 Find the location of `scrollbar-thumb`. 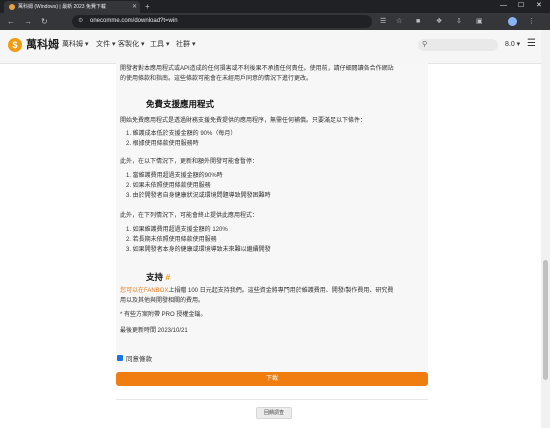

scrollbar-thumb is located at coordinates (545, 320).